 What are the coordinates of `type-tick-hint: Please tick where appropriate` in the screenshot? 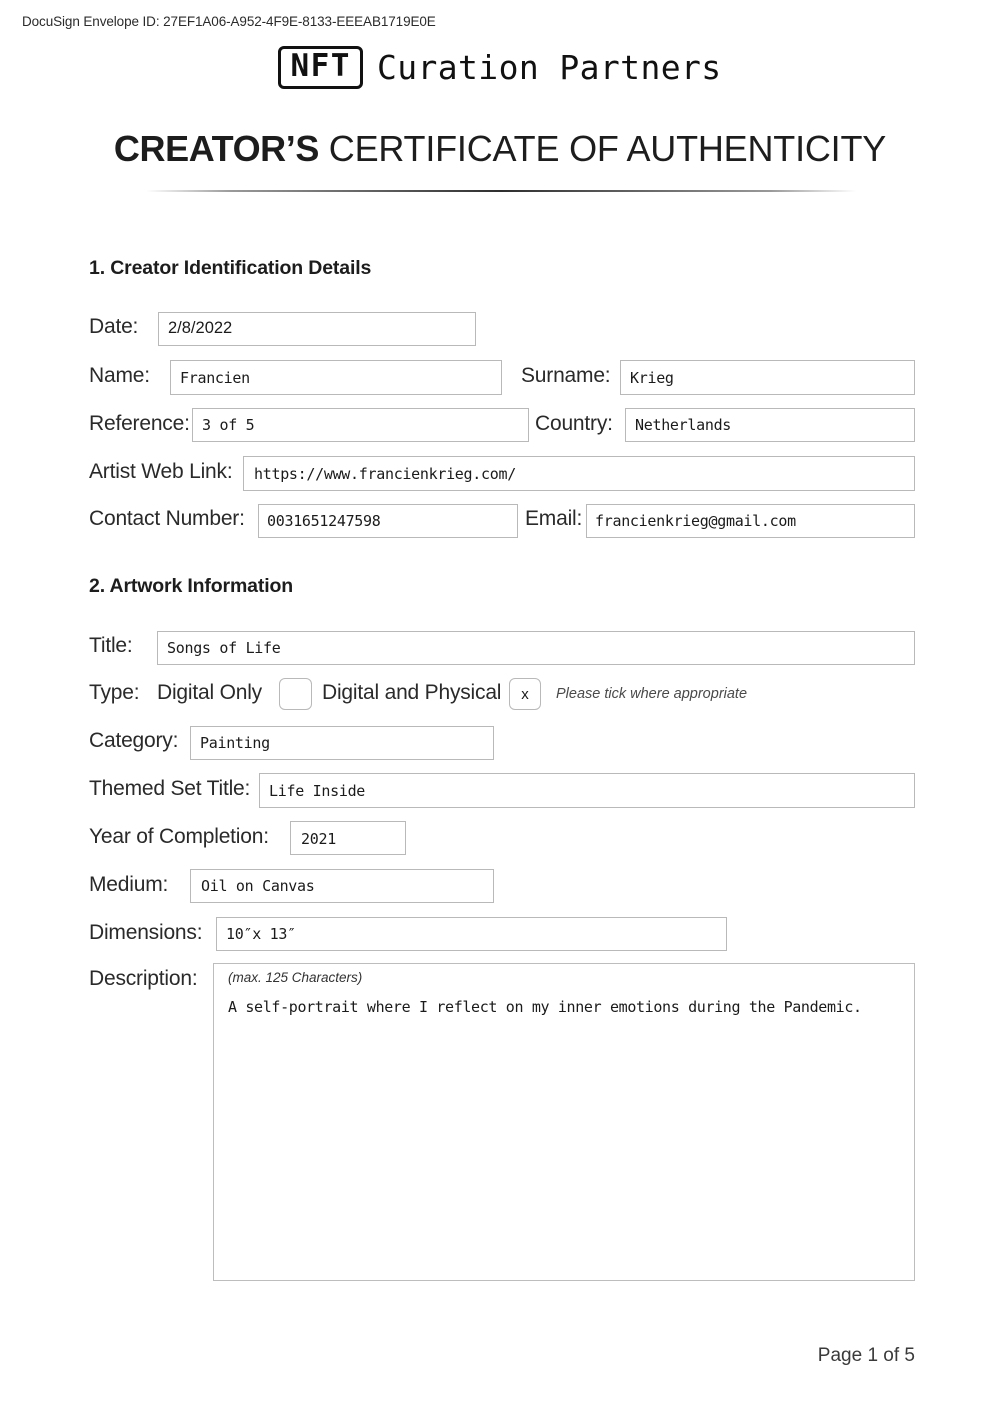 It's located at (652, 694).